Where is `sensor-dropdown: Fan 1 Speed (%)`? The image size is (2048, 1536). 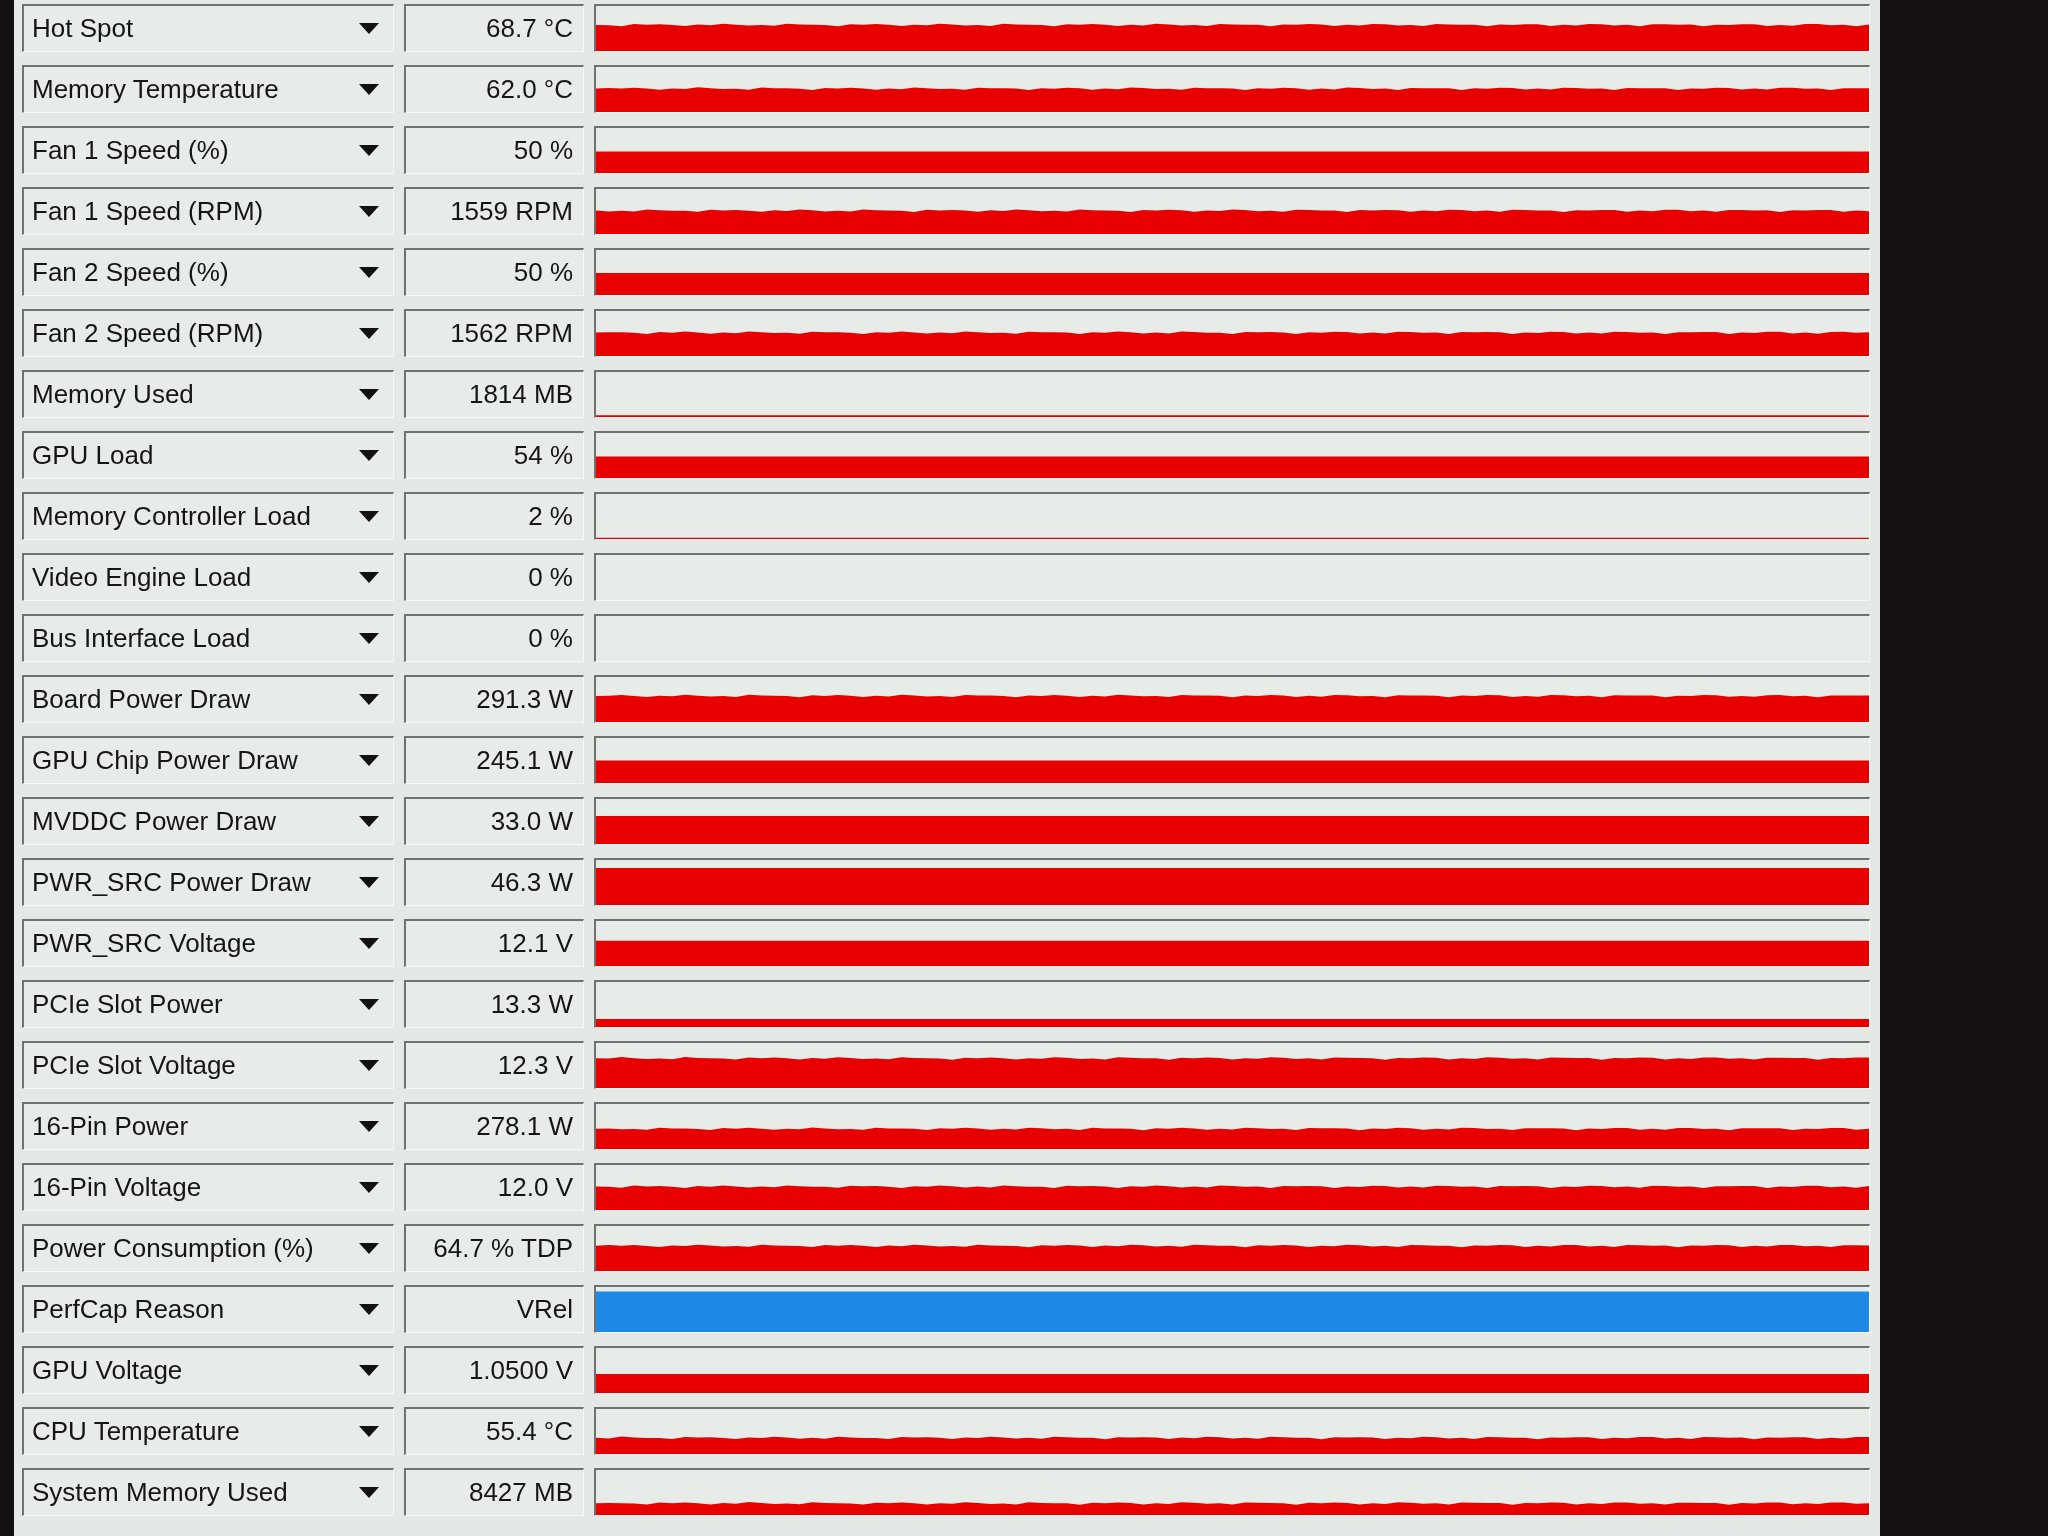
sensor-dropdown: Fan 1 Speed (%) is located at coordinates (208, 150).